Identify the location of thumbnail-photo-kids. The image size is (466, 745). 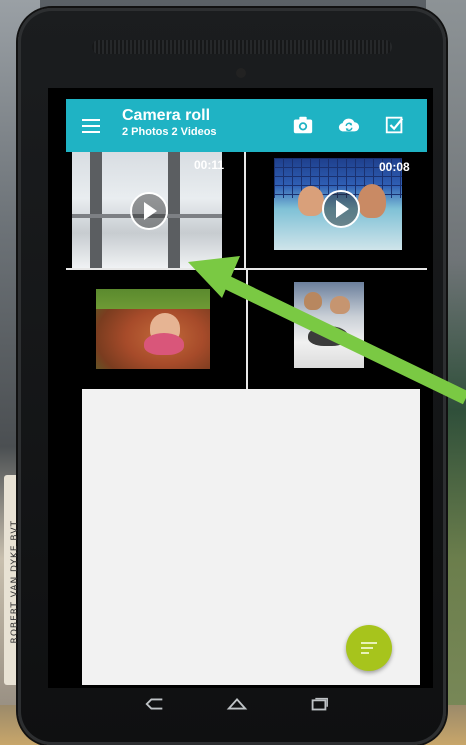
(329, 325).